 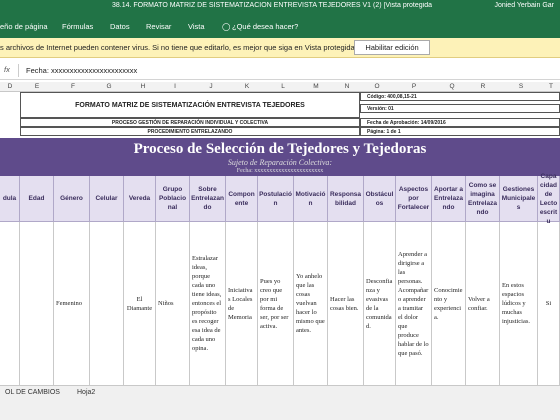 What do you see at coordinates (460, 122) in the screenshot?
I see `approval-date: Fecha de Aprobación: 14/09/2016` at bounding box center [460, 122].